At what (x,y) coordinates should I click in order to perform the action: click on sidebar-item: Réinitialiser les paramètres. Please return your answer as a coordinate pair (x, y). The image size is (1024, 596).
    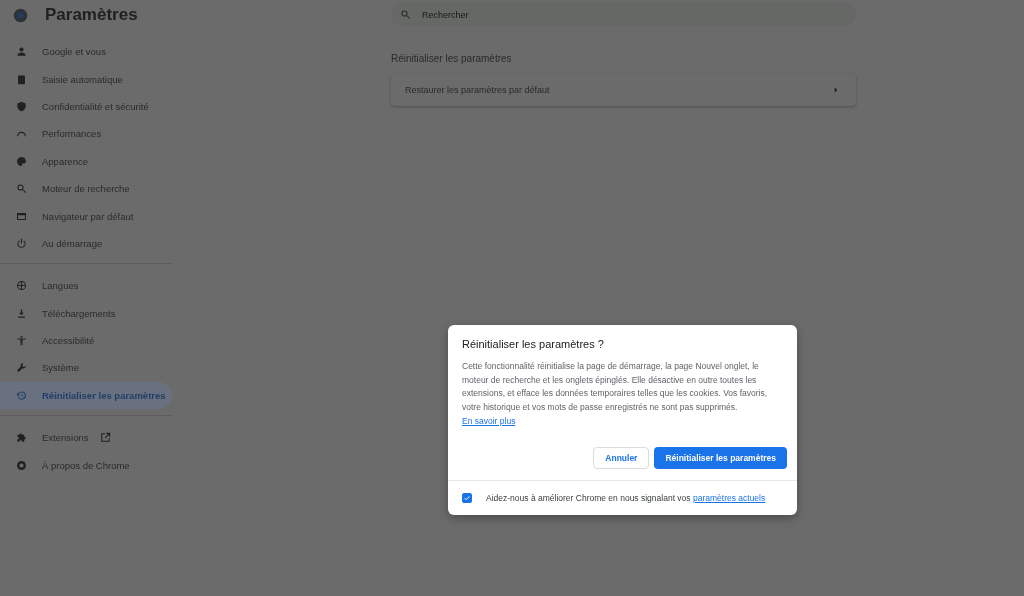
    Looking at the image, I should click on (86, 395).